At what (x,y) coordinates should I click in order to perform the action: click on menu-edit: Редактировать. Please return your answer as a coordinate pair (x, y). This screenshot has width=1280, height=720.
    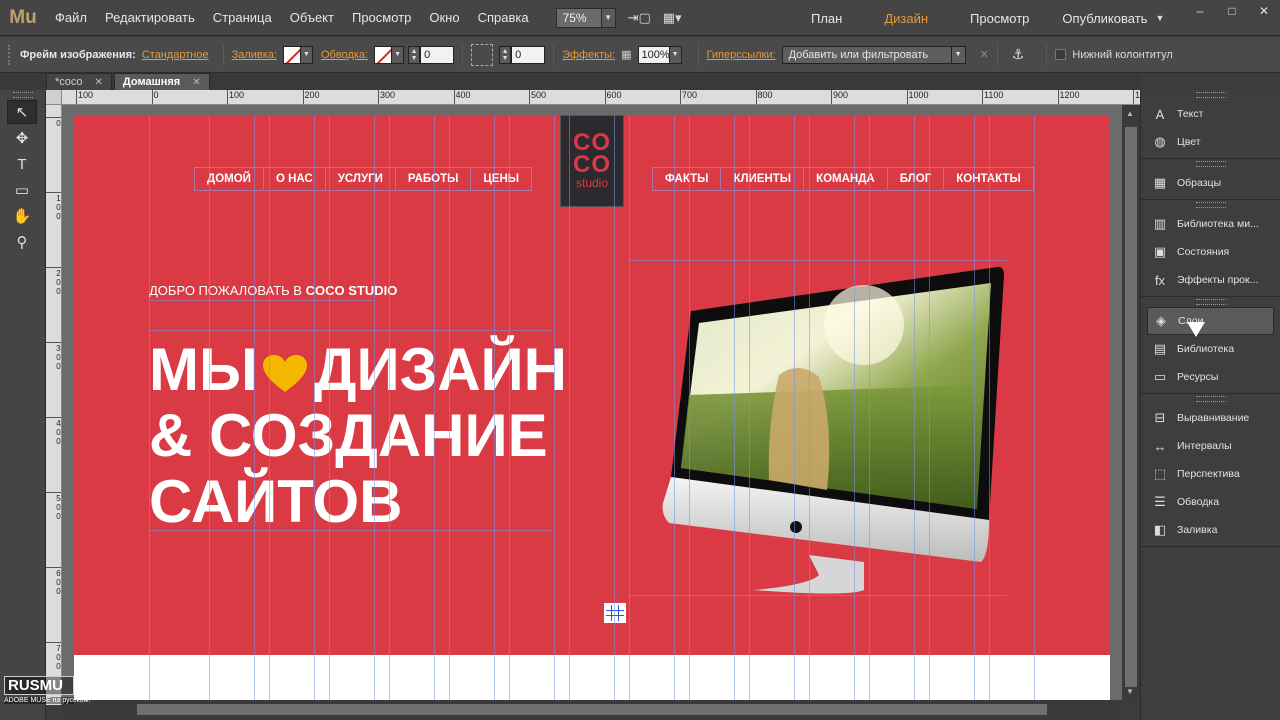
    Looking at the image, I should click on (150, 17).